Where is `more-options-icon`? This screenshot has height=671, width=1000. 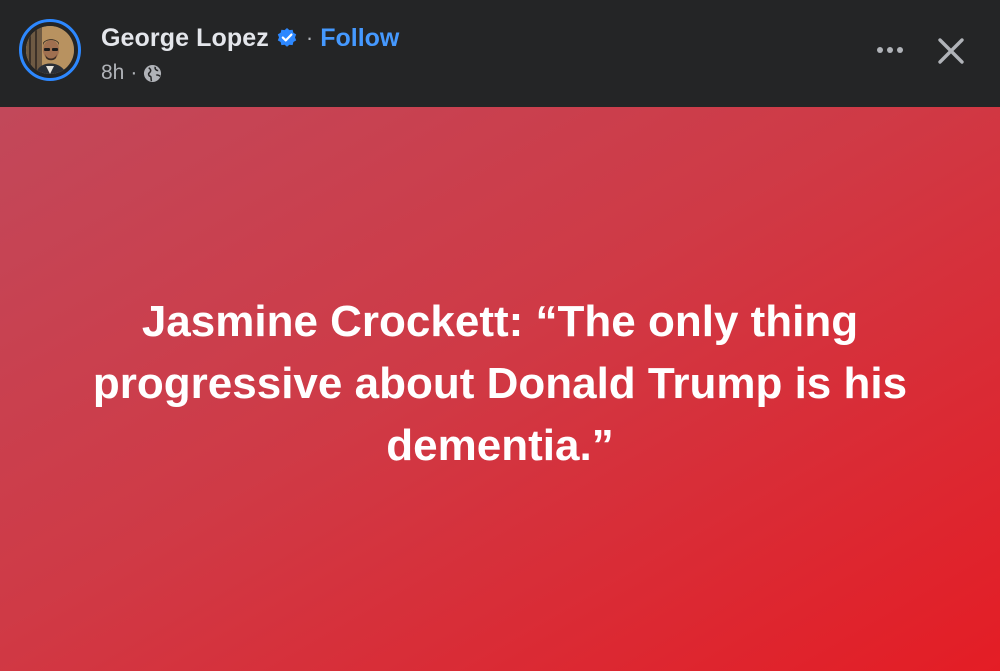
more-options-icon is located at coordinates (890, 50).